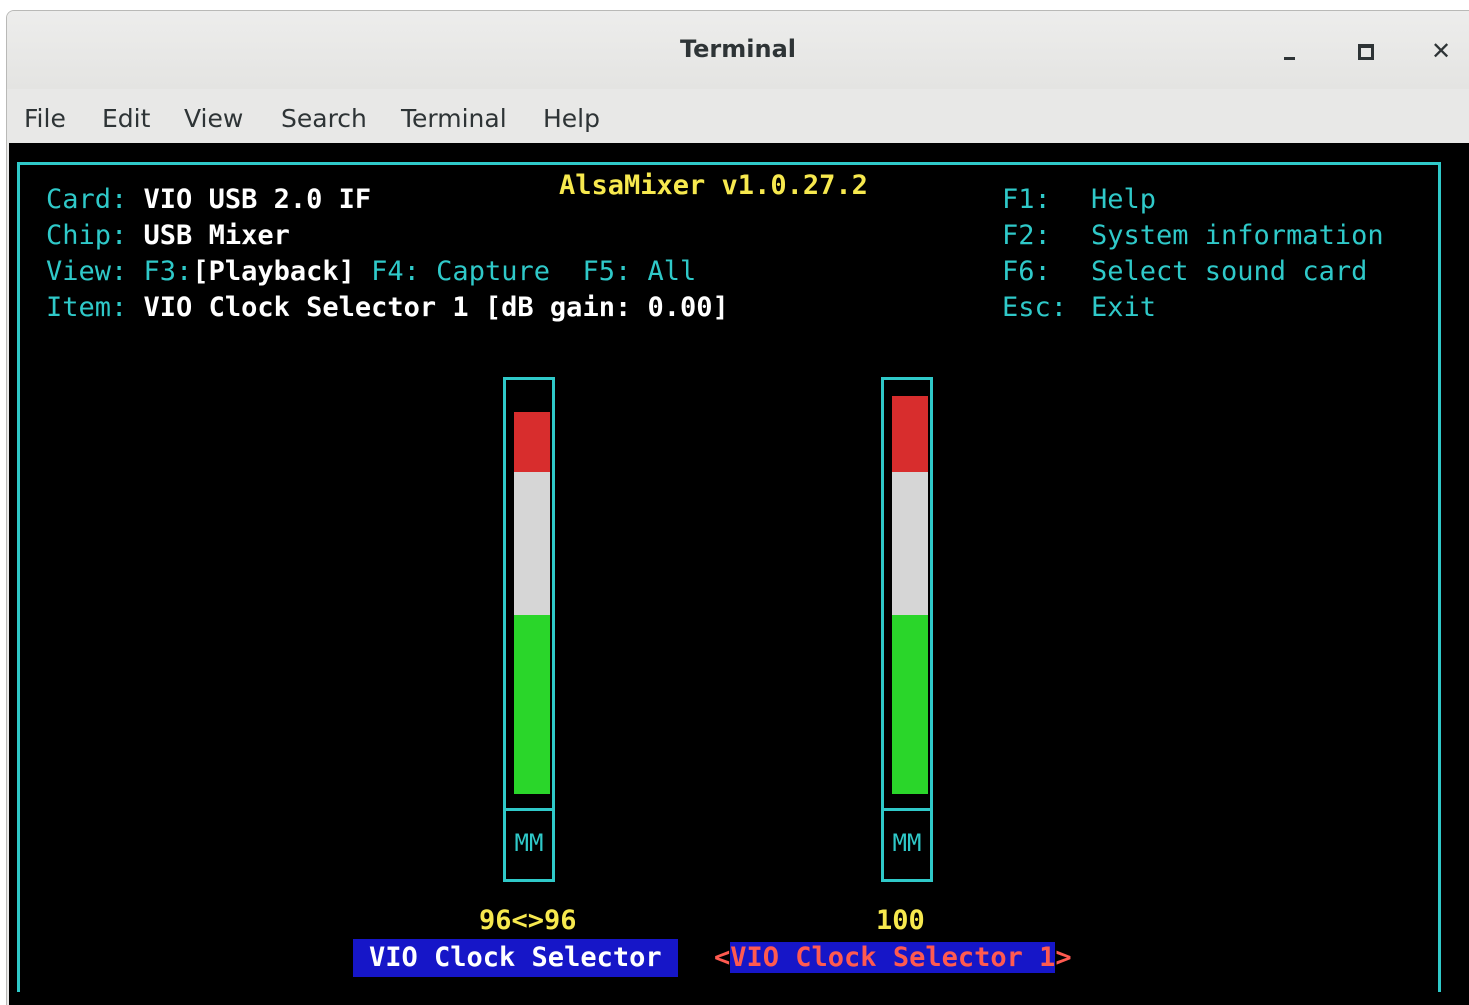 This screenshot has height=1005, width=1469. I want to click on key-f1: F1:, so click(1026, 199).